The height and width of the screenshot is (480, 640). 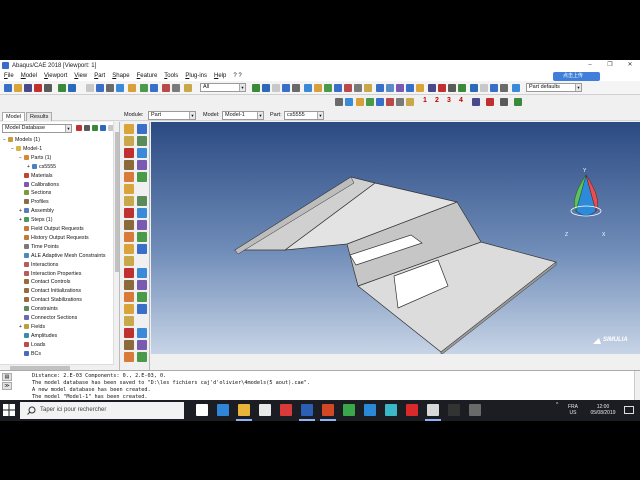 What do you see at coordinates (147, 76) in the screenshot?
I see `menu-item-feature: Feature` at bounding box center [147, 76].